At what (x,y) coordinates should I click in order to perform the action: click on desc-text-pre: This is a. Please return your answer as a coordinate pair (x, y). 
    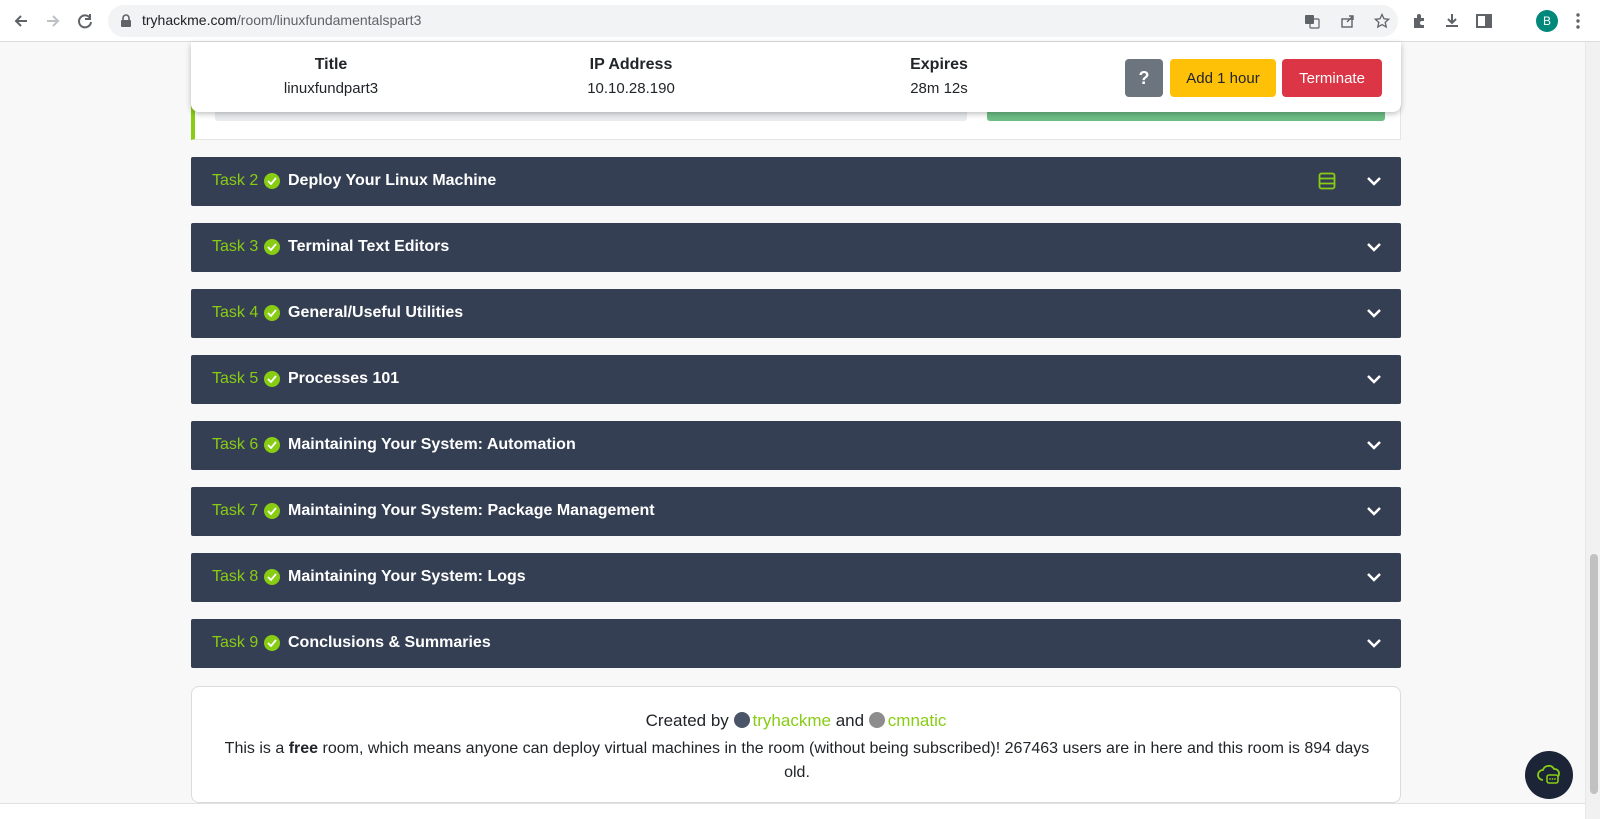
    Looking at the image, I should click on (254, 748).